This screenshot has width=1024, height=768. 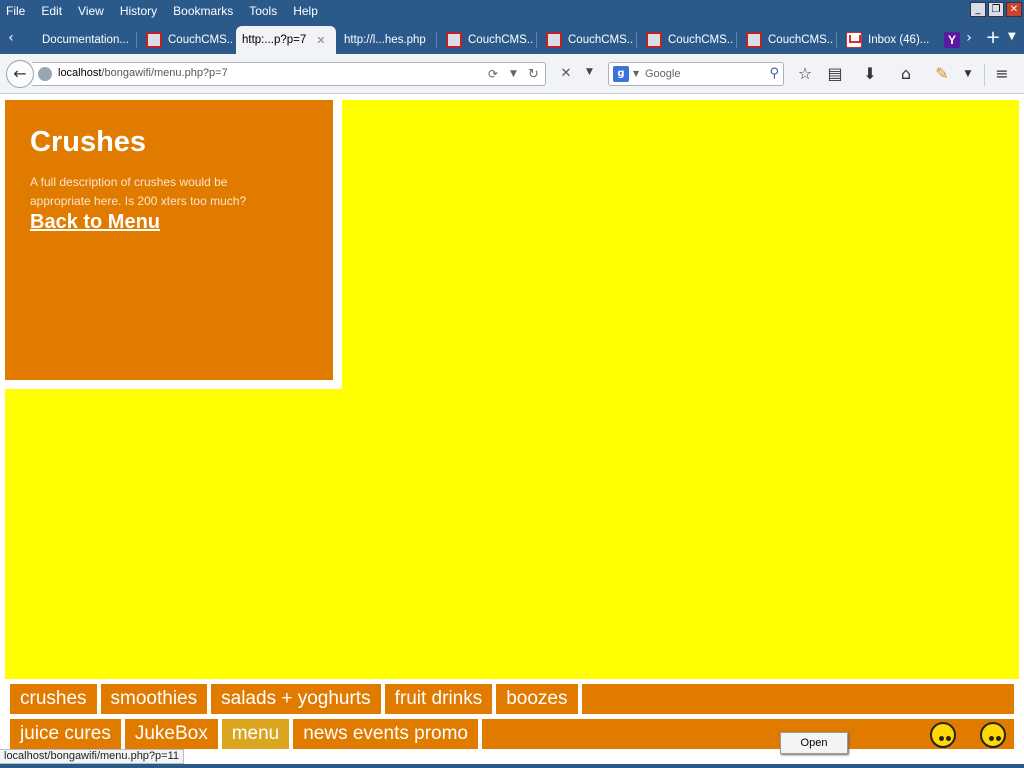 What do you see at coordinates (255, 734) in the screenshot?
I see `menu-button-menu: menu` at bounding box center [255, 734].